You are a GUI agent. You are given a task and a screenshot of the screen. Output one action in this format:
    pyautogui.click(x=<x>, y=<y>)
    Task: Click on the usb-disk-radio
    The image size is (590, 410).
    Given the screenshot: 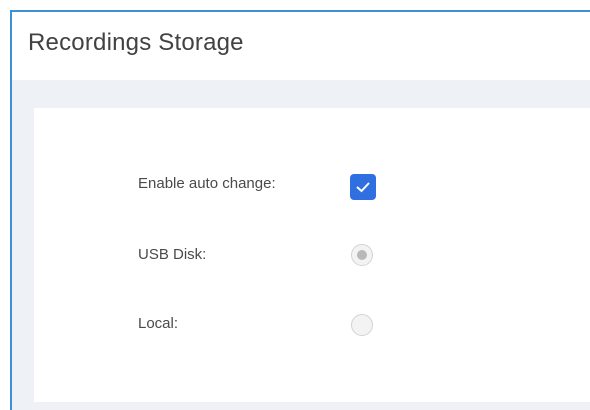 What is the action you would take?
    pyautogui.click(x=362, y=255)
    